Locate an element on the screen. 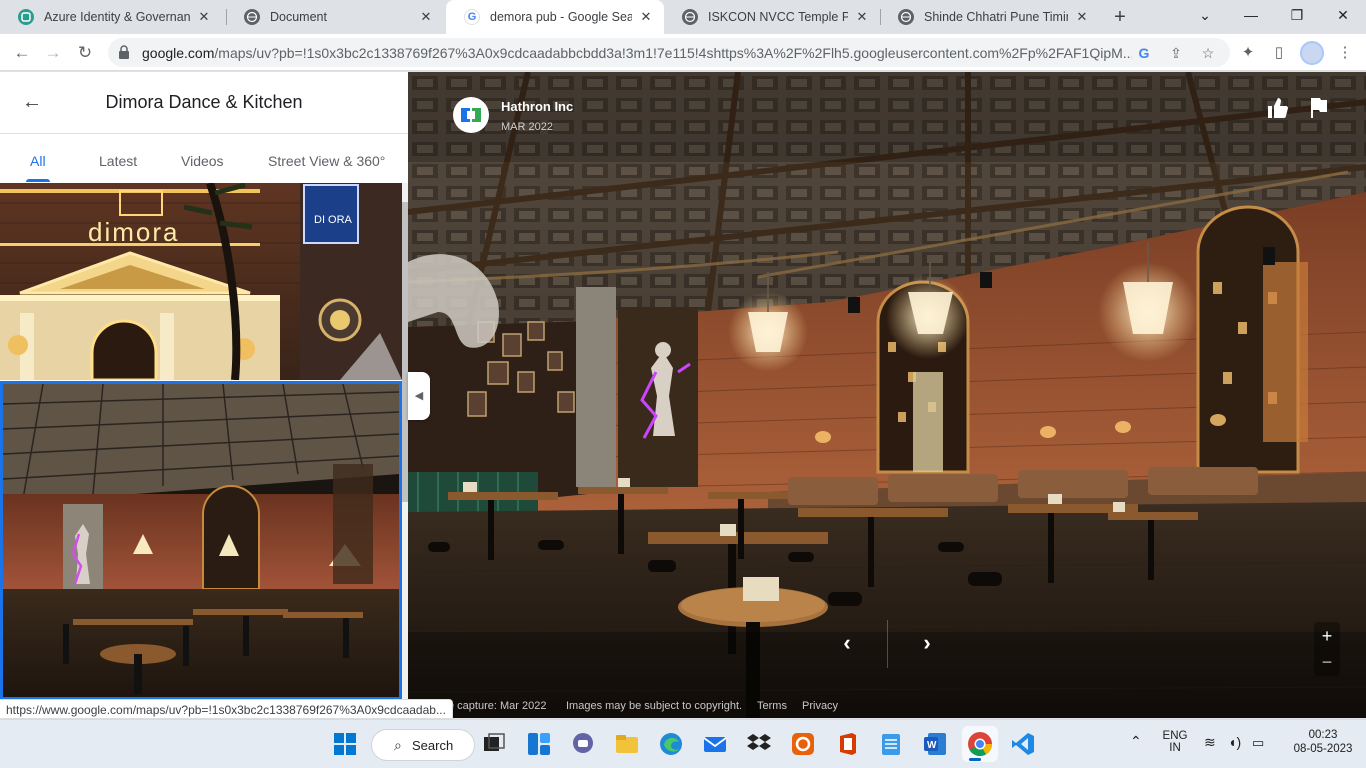 Image resolution: width=1366 pixels, height=768 pixels. tab-title: ISKCON NVCC Temple Pune is located at coordinates (778, 17).